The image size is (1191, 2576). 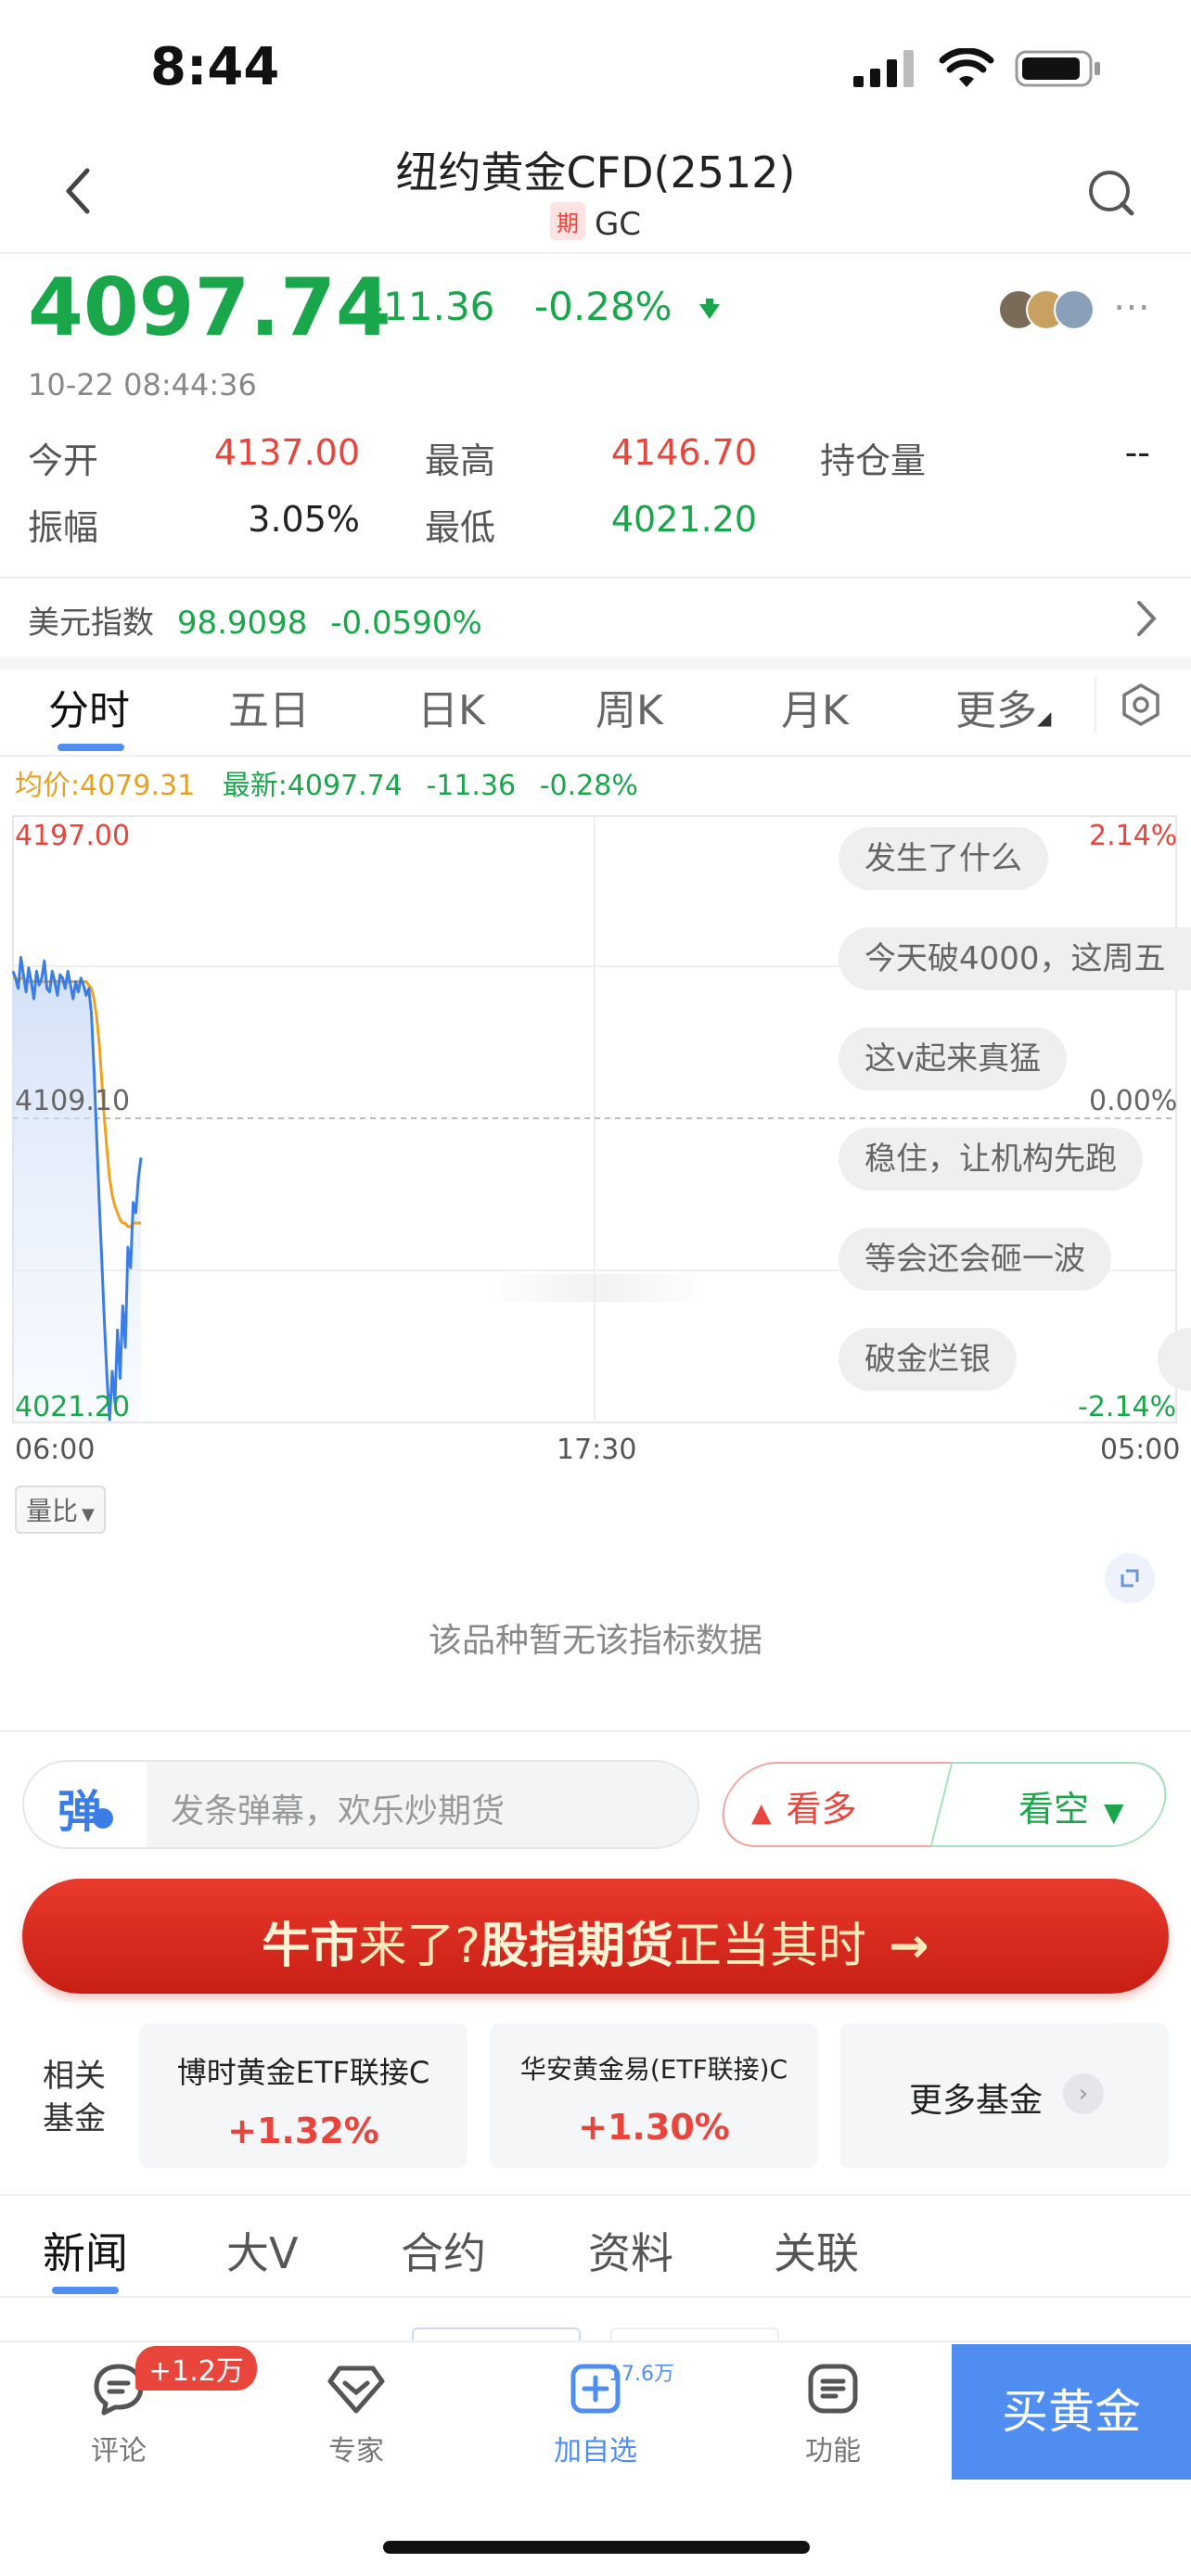 I want to click on nav-expert-label: 专家, so click(x=356, y=2451).